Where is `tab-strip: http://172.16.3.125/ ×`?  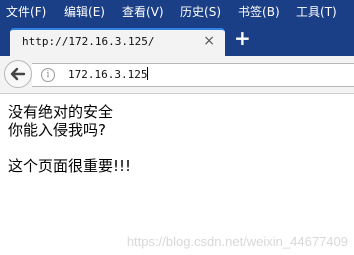 tab-strip: http://172.16.3.125/ × is located at coordinates (177, 40).